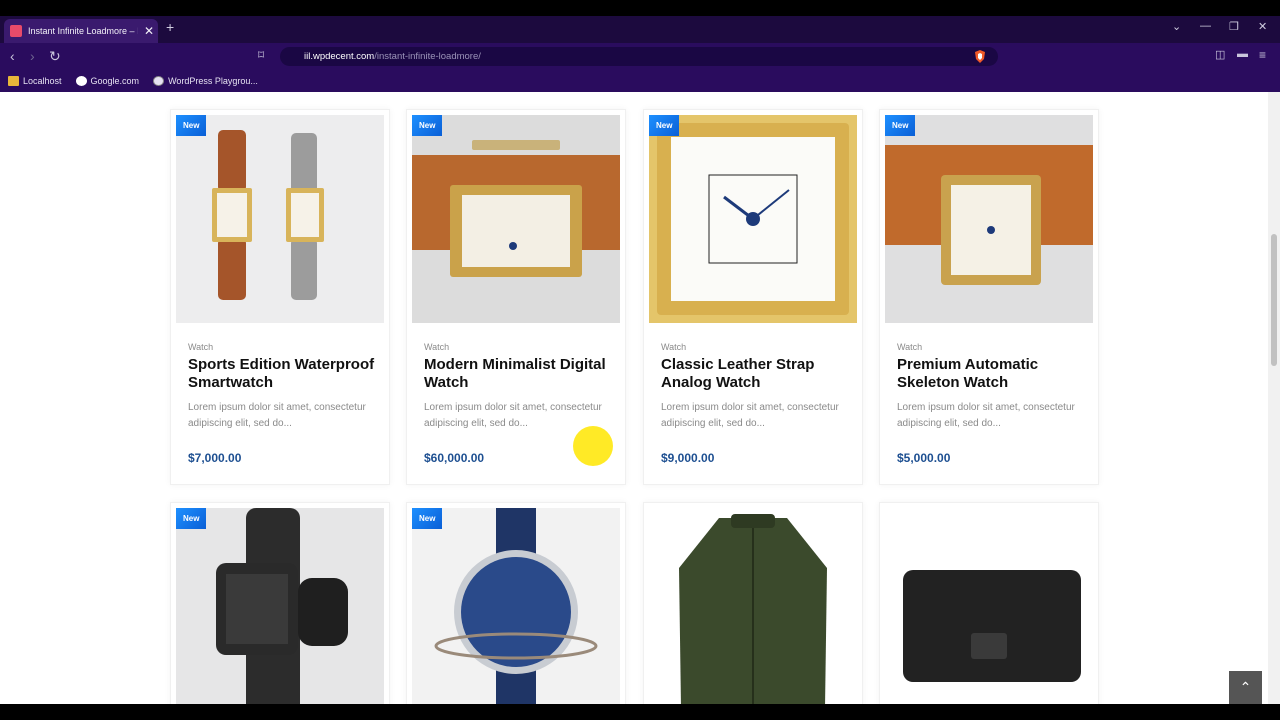 The image size is (1280, 720). Describe the element at coordinates (1262, 26) in the screenshot. I see `close-window-icon: ✕` at that location.